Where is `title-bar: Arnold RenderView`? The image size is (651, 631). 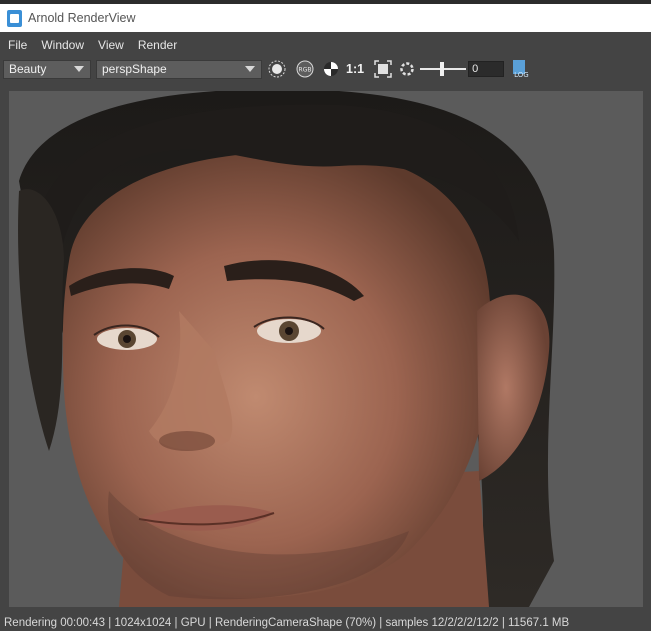 title-bar: Arnold RenderView is located at coordinates (325, 18).